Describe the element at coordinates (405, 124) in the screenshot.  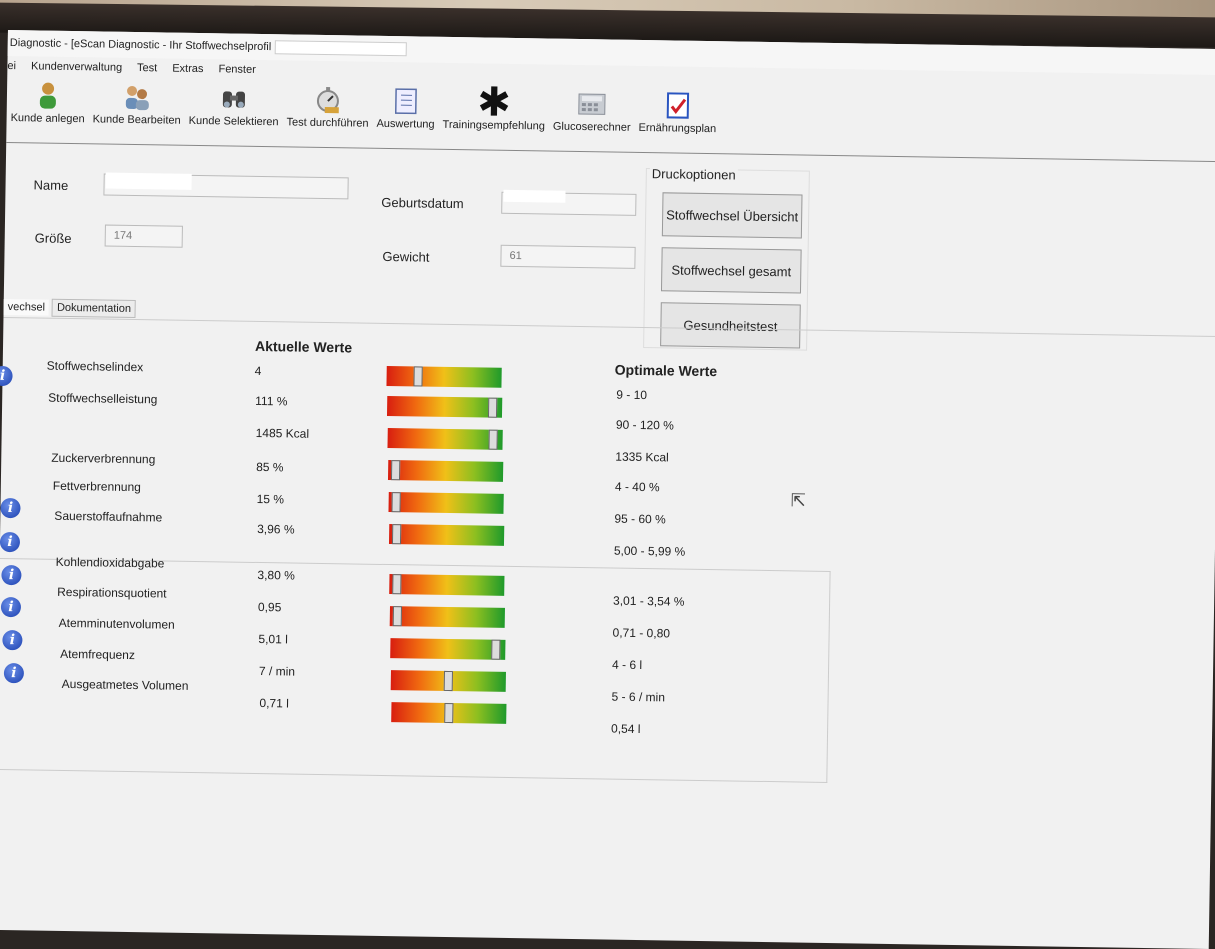
I see `toolbar-label: Auswertung` at that location.